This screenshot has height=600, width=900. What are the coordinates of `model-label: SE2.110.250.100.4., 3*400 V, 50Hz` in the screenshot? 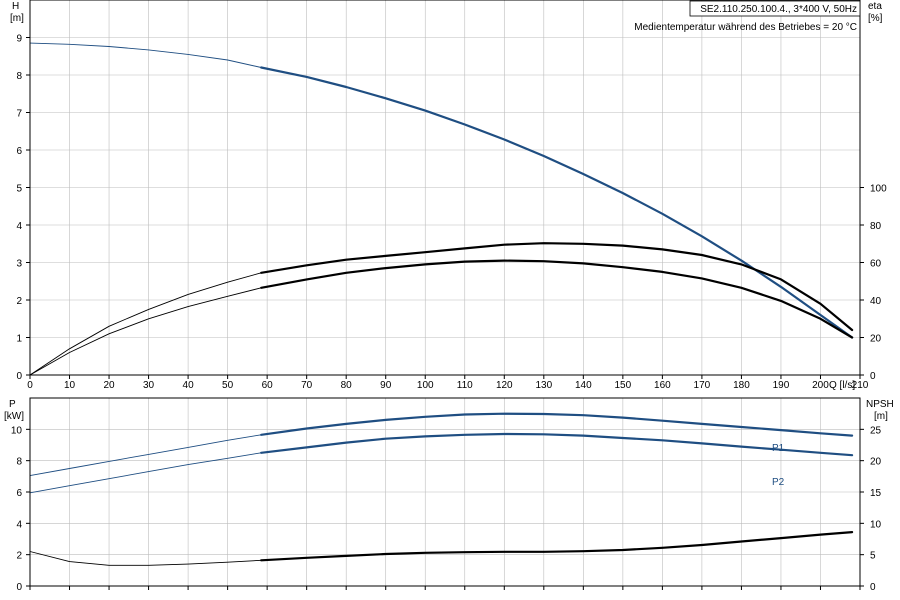 It's located at (778, 9).